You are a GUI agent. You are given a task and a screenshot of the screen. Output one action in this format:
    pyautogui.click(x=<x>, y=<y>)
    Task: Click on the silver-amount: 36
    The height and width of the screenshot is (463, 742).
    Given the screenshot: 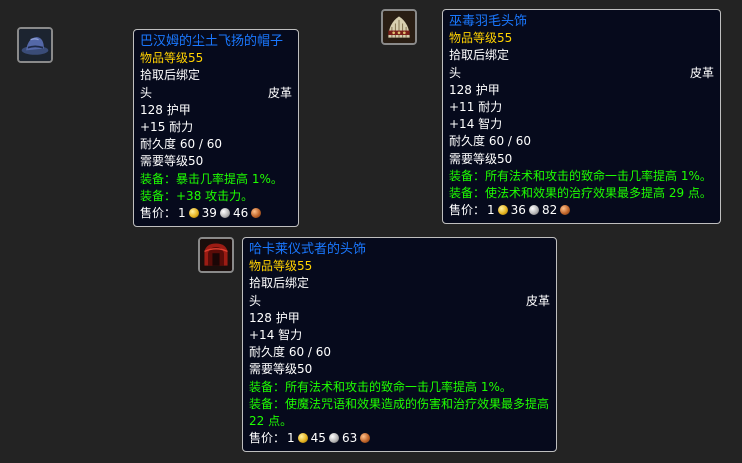 What is the action you would take?
    pyautogui.click(x=518, y=210)
    